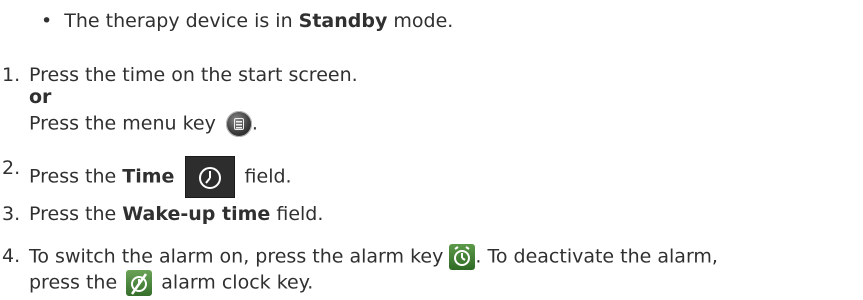 Image resolution: width=863 pixels, height=300 pixels. Describe the element at coordinates (209, 177) in the screenshot. I see `clock-icon` at that location.